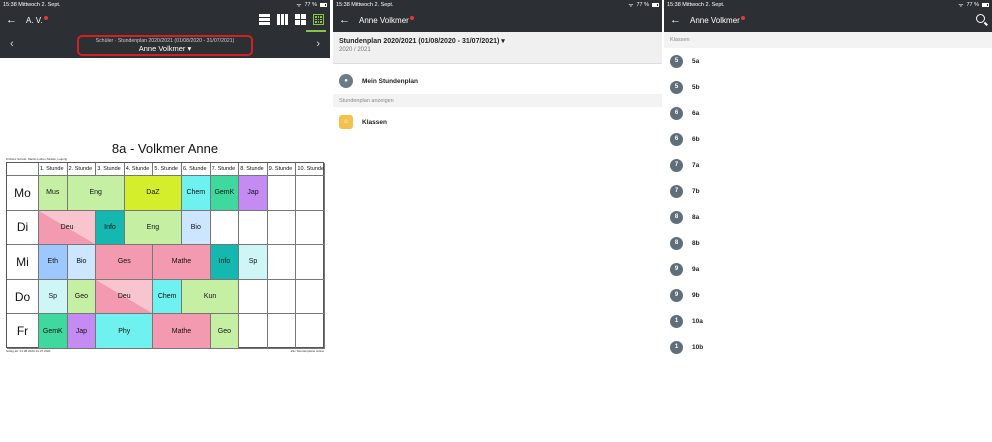 The width and height of the screenshot is (992, 442). What do you see at coordinates (828, 269) in the screenshot?
I see `class-item: 9 9a` at bounding box center [828, 269].